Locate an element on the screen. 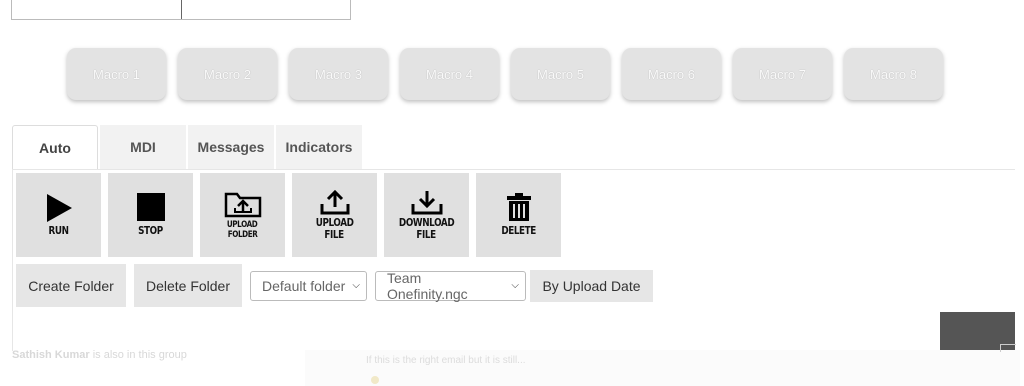 Image resolution: width=1024 pixels, height=386 pixels. upload-file-button: UPLOAD FILE is located at coordinates (334, 215).